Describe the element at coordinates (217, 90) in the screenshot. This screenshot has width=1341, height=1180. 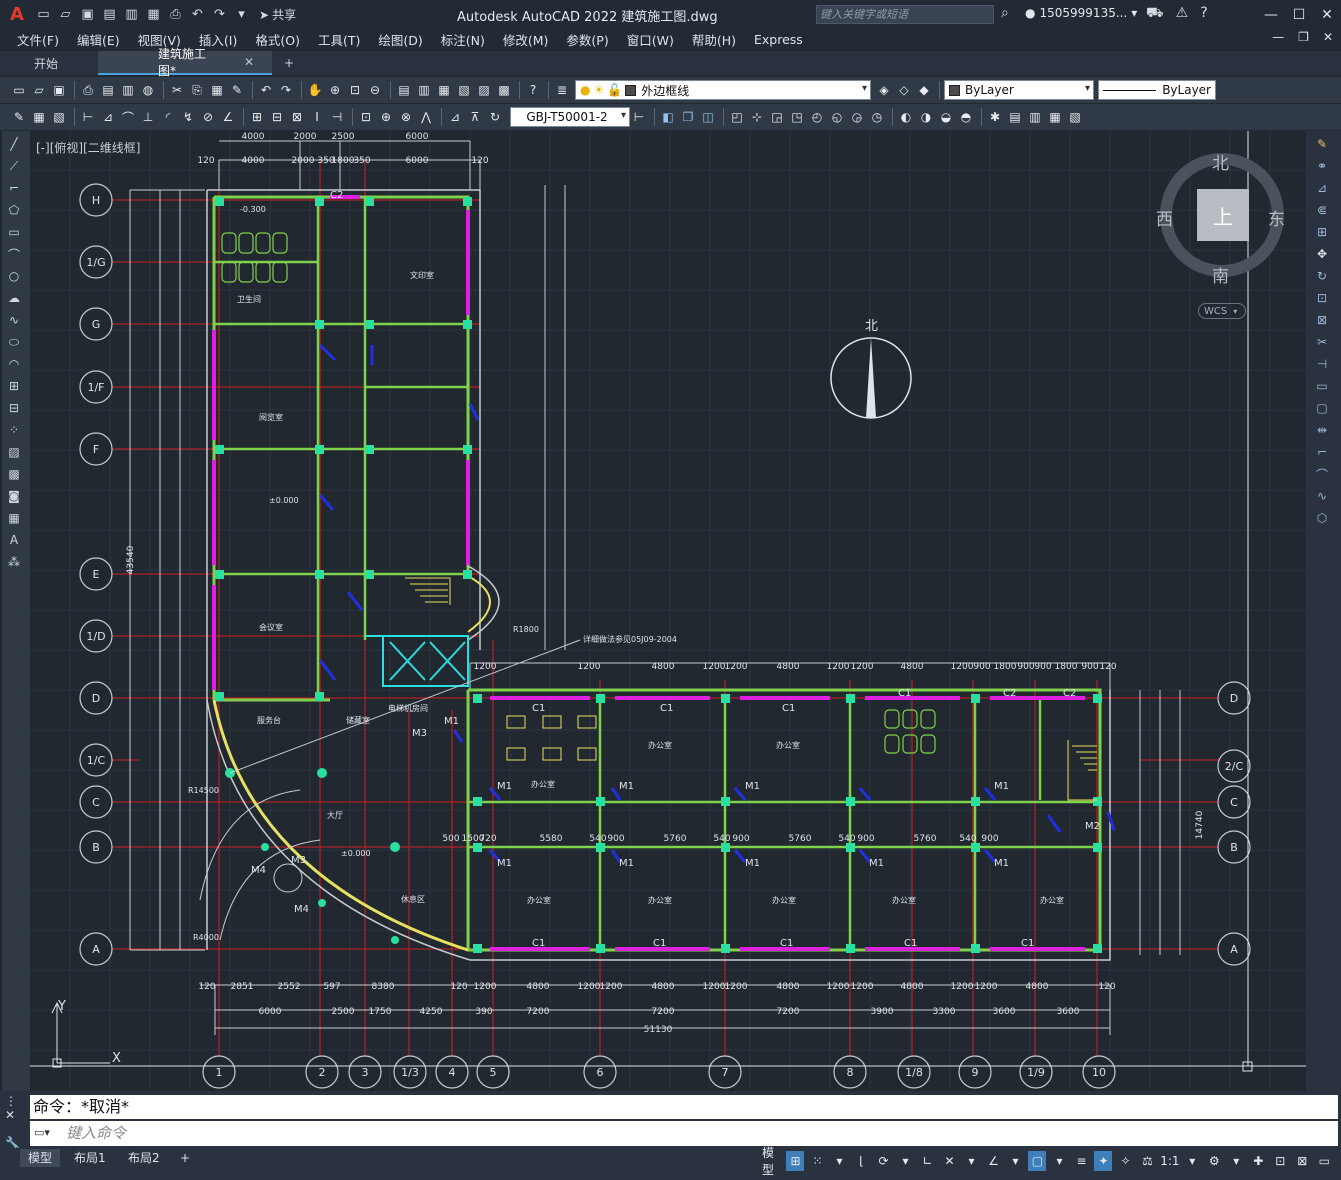
I see `paste-icon: ▦` at that location.